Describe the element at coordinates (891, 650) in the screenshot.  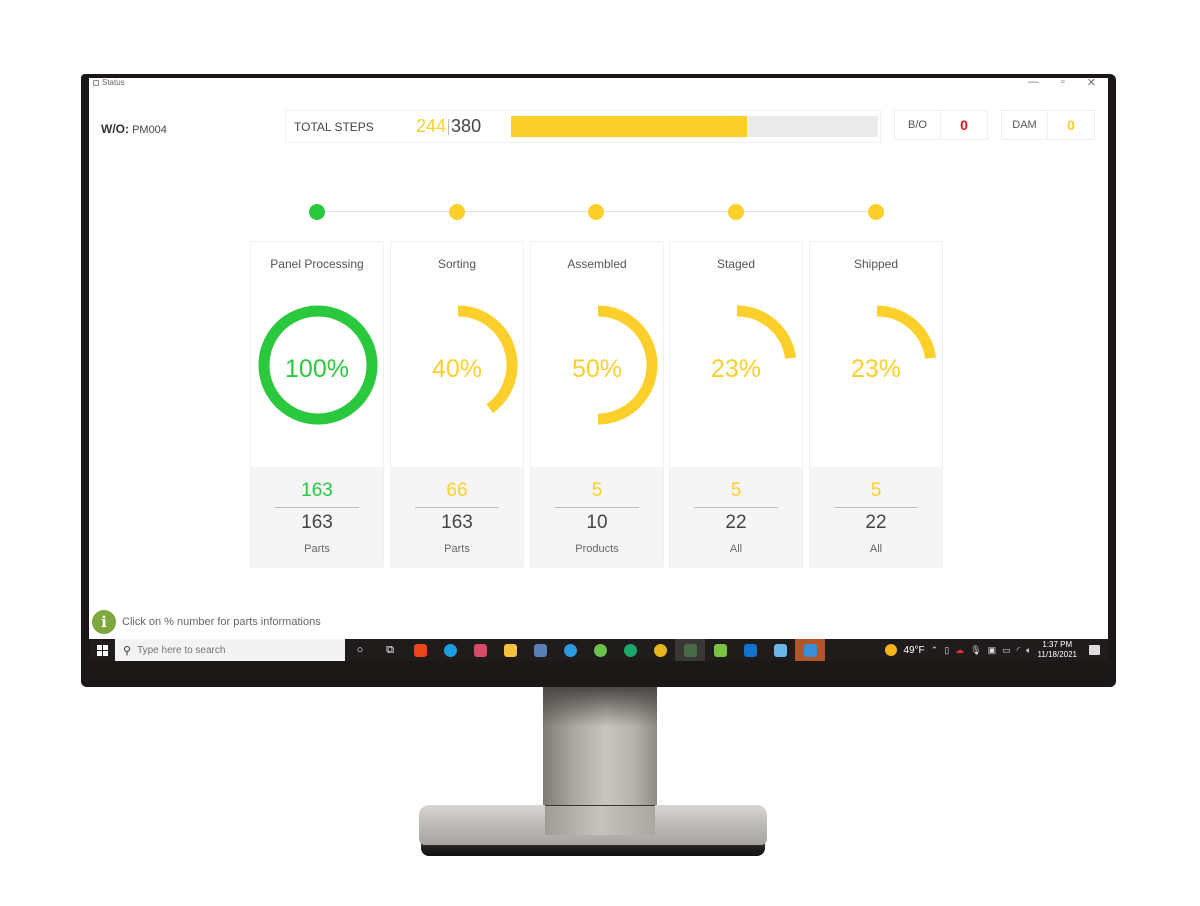
I see `weather-icon` at that location.